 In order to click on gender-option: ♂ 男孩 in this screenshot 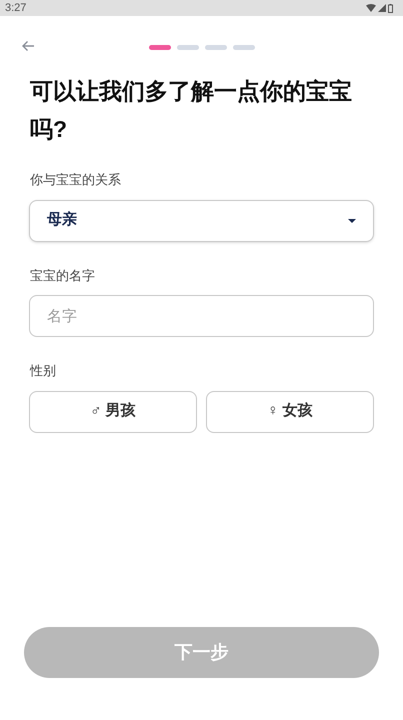, I will do `click(113, 411)`.